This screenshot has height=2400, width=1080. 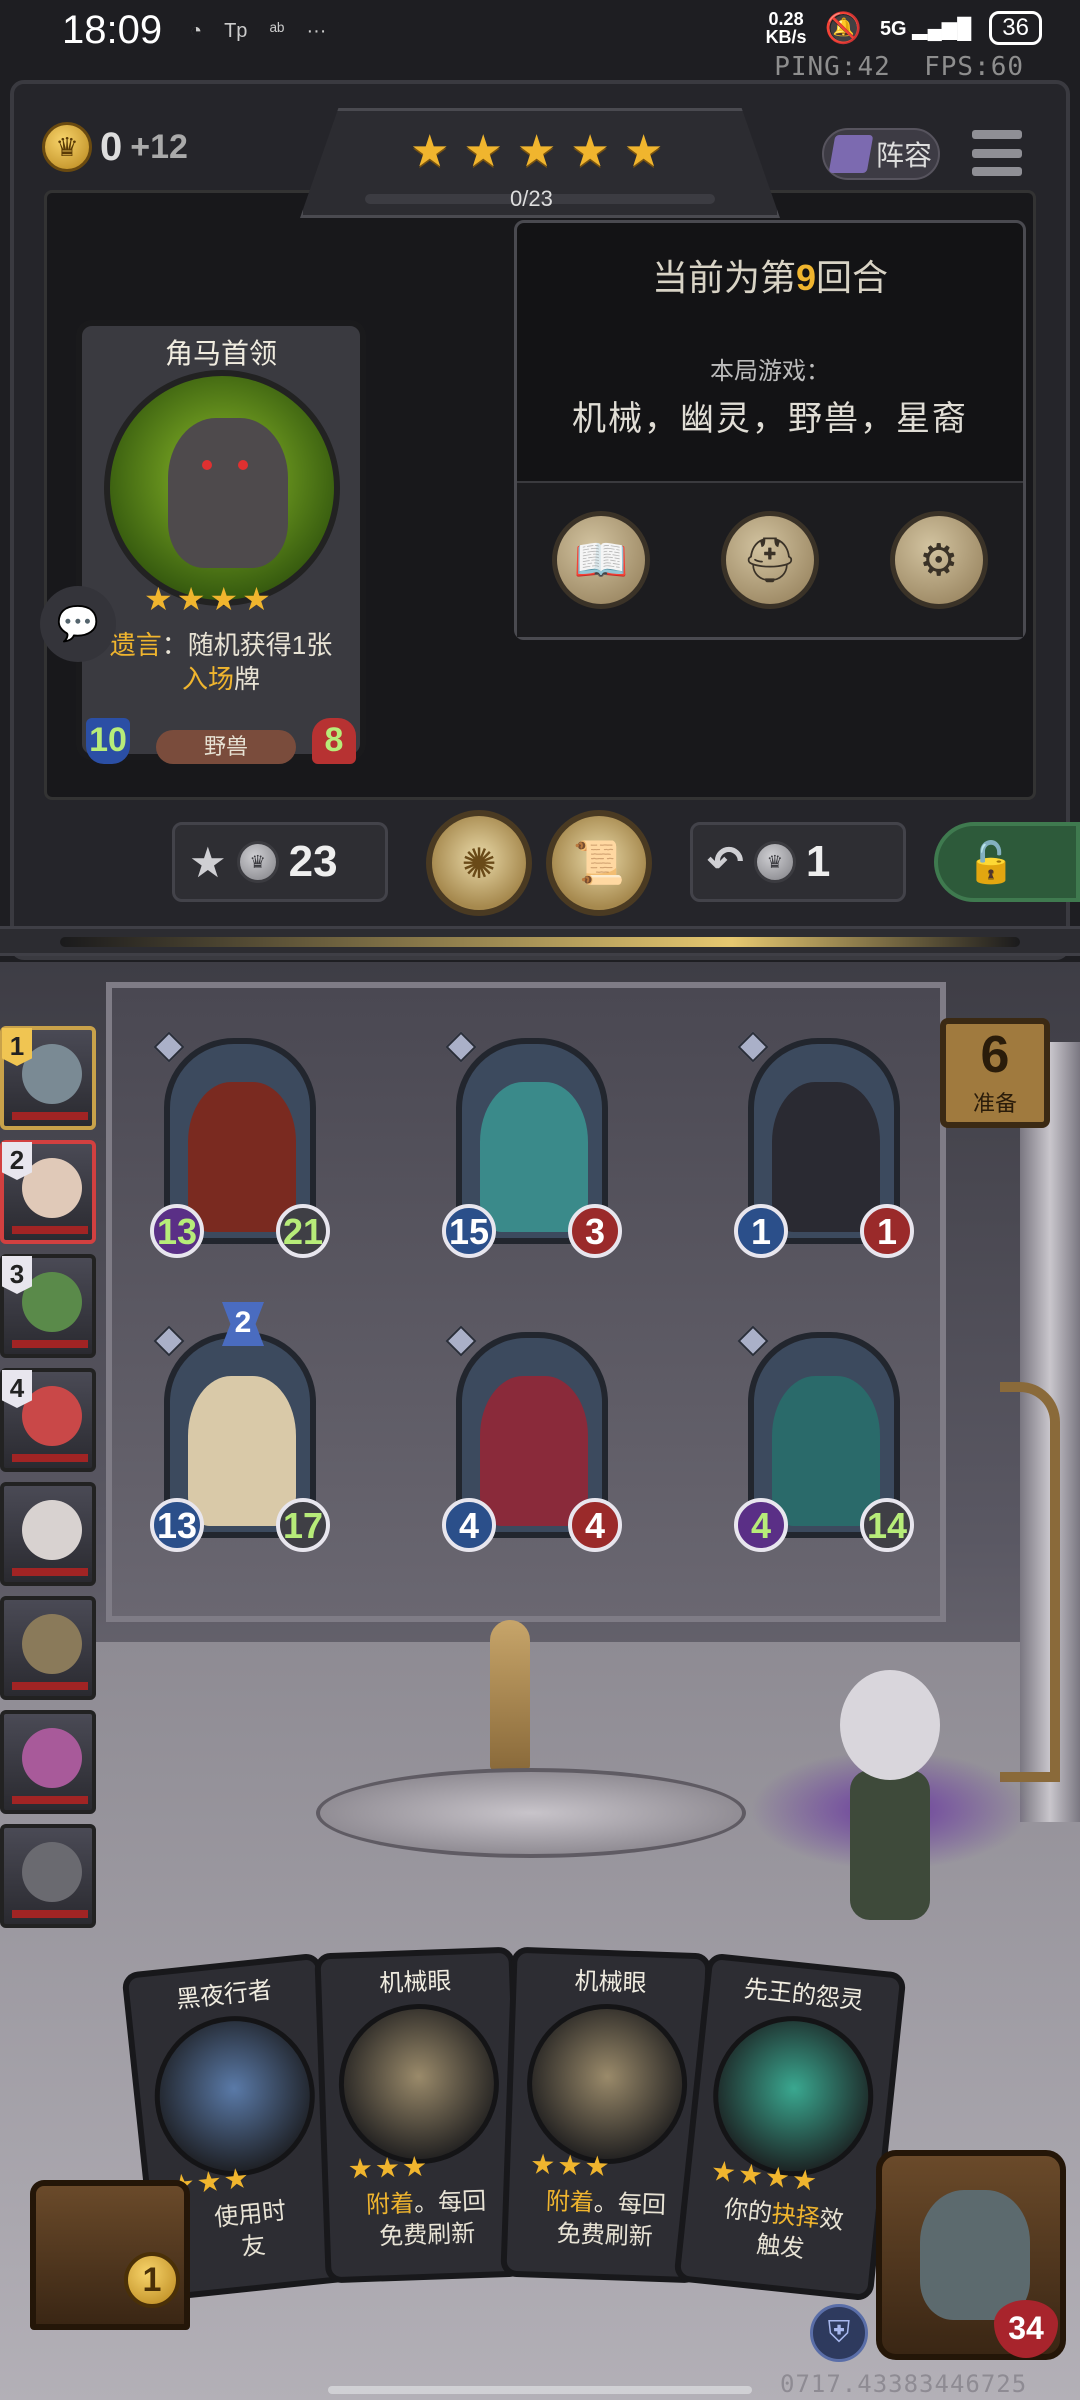 I want to click on lineup-book-icon, so click(x=851, y=154).